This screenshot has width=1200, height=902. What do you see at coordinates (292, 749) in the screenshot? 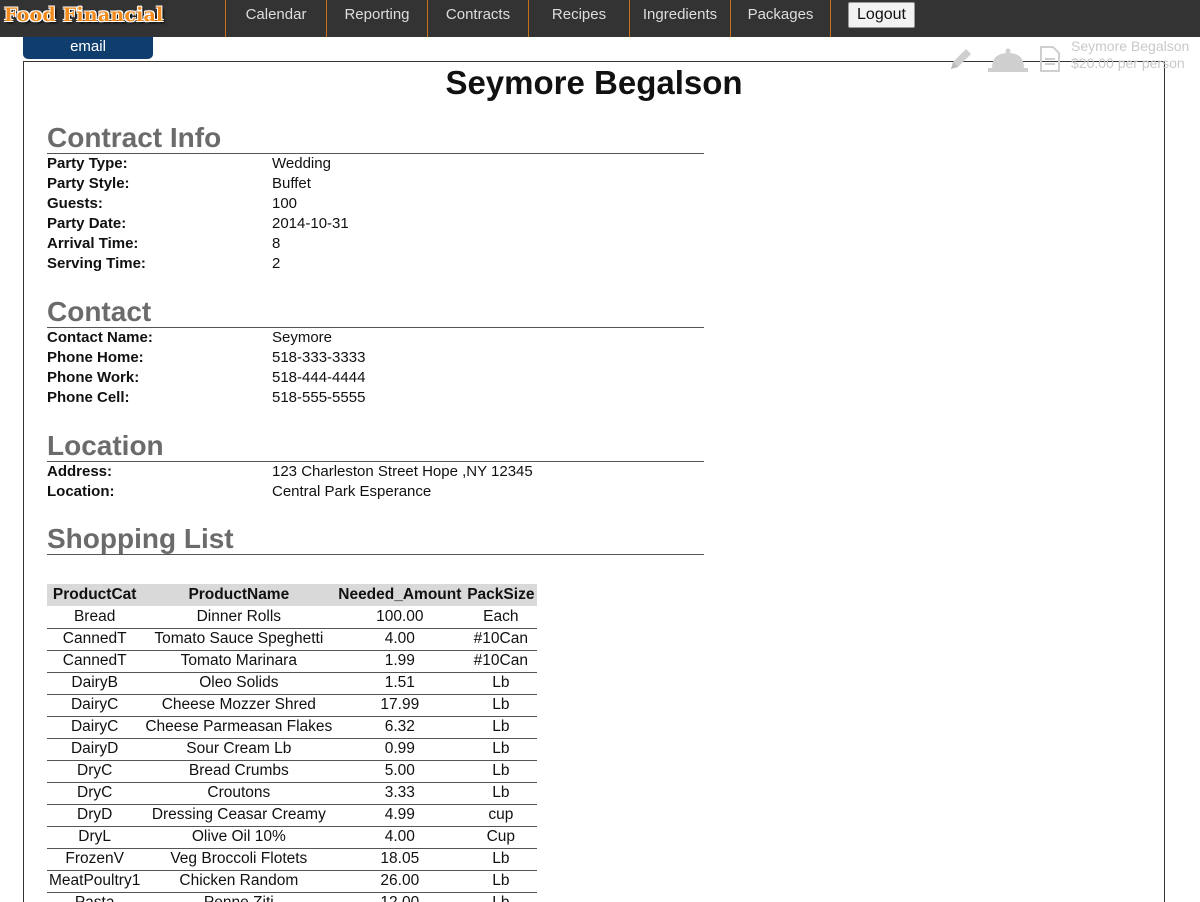
I see `table-row: DairyD Sour Cream Lb 0.99 Lb` at bounding box center [292, 749].